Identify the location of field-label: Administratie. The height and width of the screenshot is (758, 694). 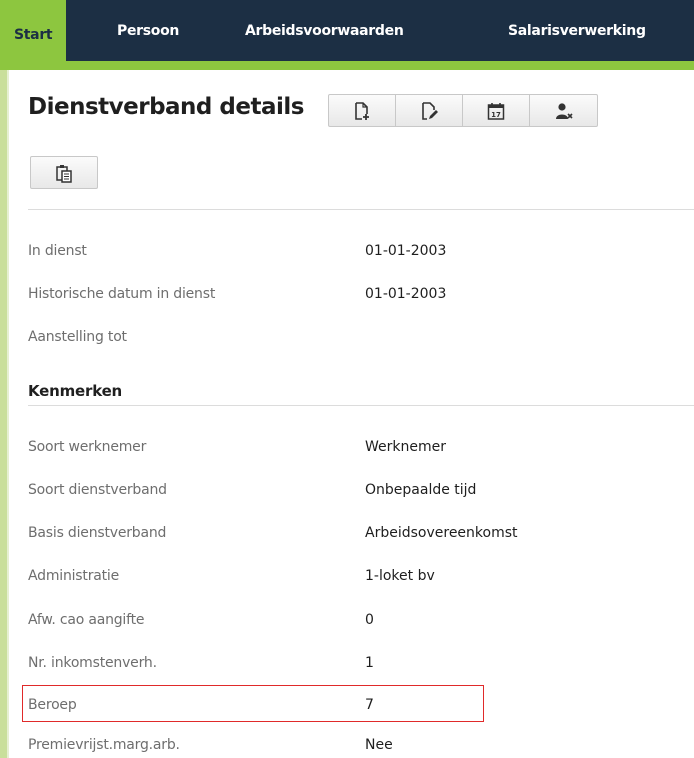
(74, 576).